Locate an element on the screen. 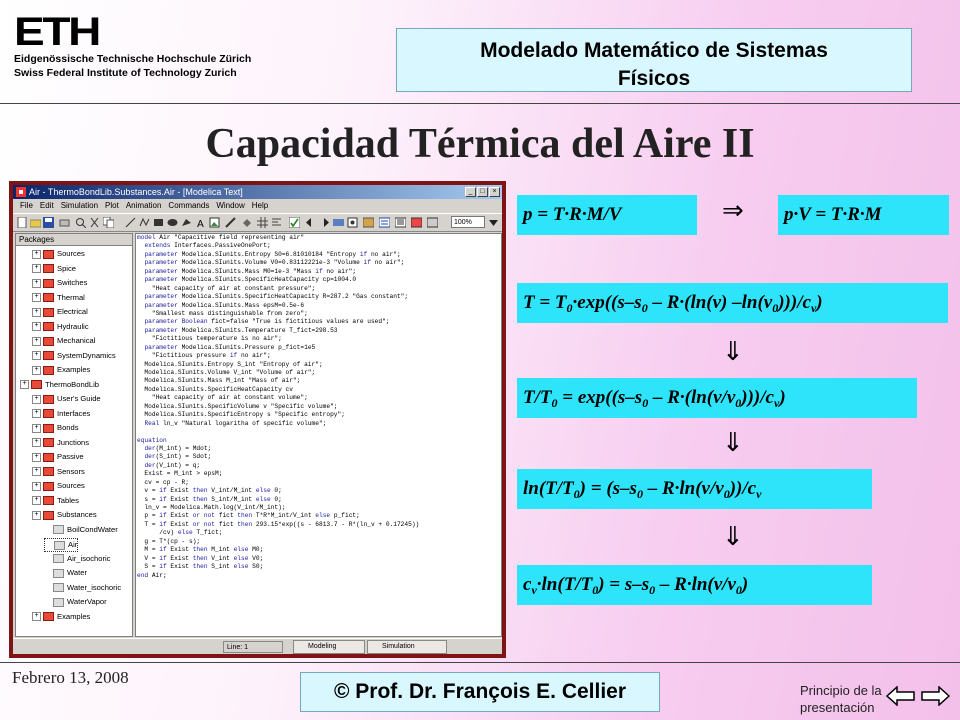 This screenshot has height=720, width=960. tree-item: + SystemDynamics is located at coordinates (74, 356).